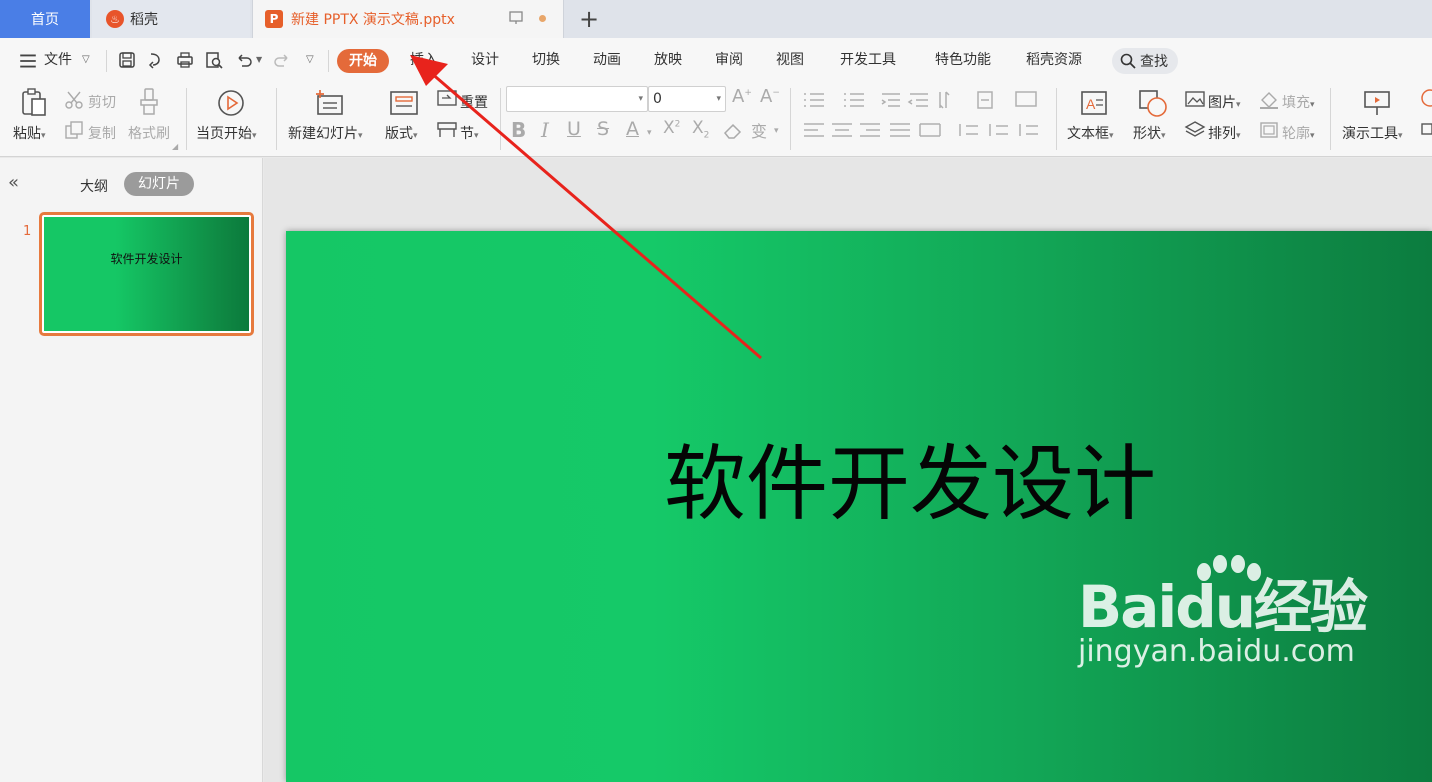 The height and width of the screenshot is (782, 1432). Describe the element at coordinates (632, 129) in the screenshot. I see `font-color-button: A` at that location.